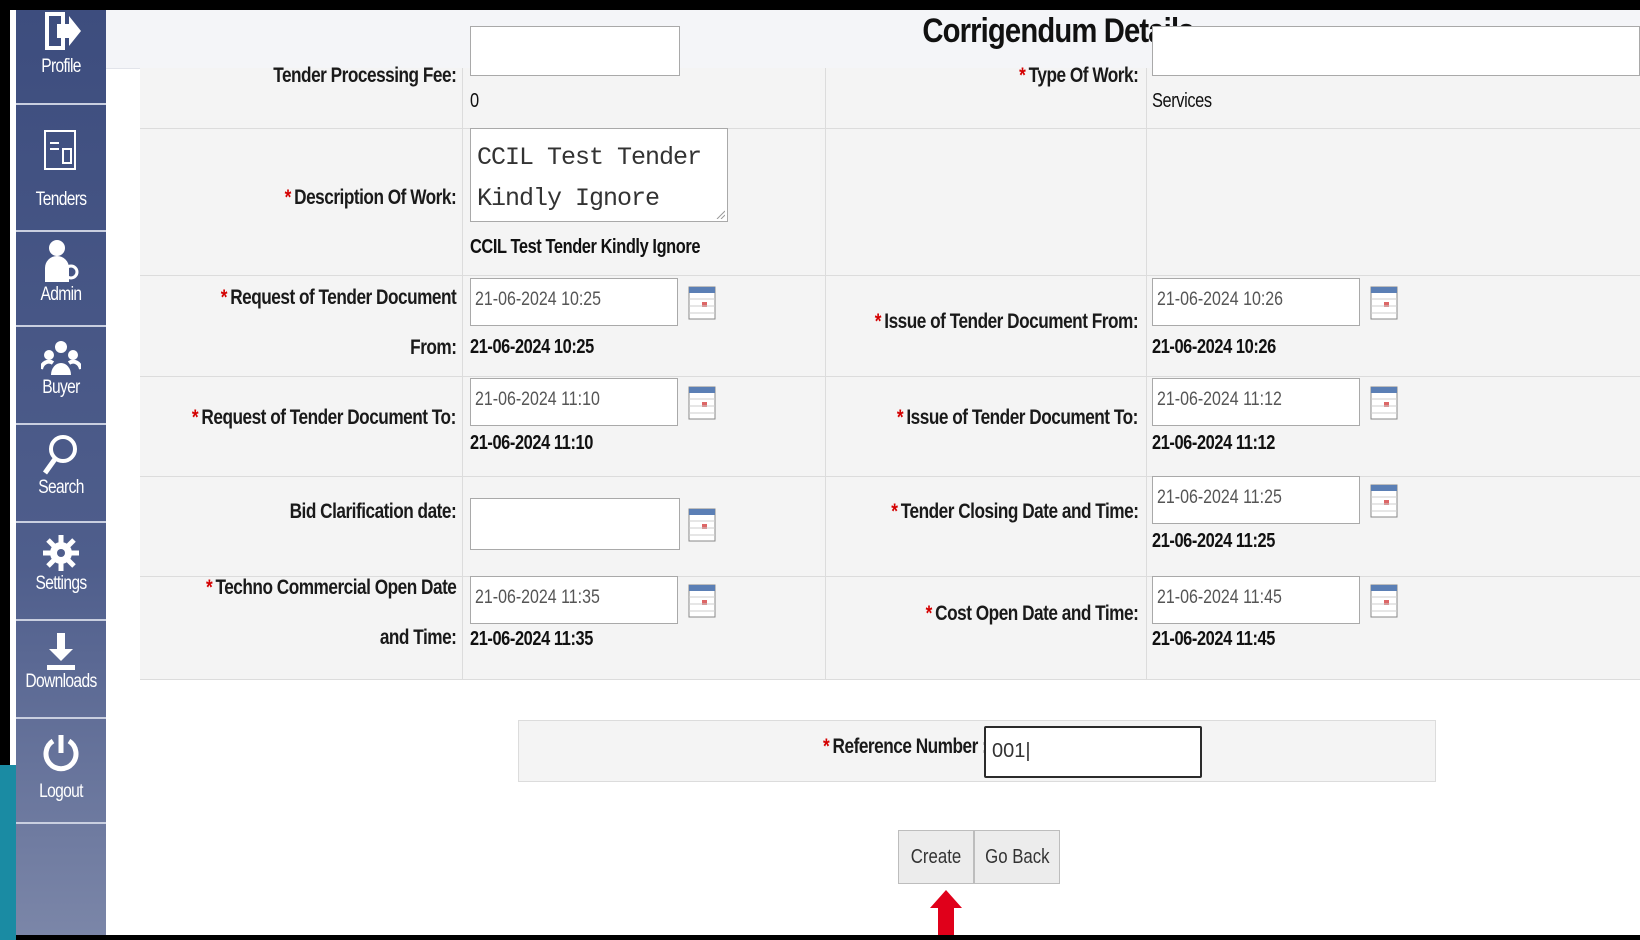 The image size is (1640, 940). Describe the element at coordinates (1256, 302) in the screenshot. I see `issue-from-input: 21-06-2024 10:26` at that location.